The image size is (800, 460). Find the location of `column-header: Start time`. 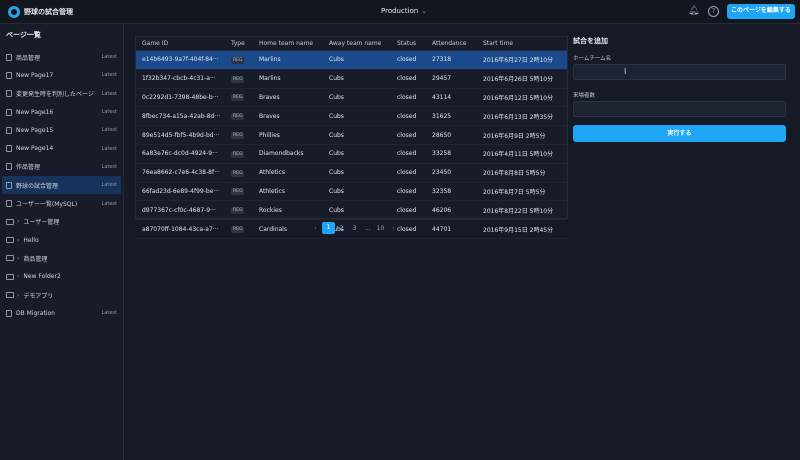

column-header: Start time is located at coordinates (525, 43).